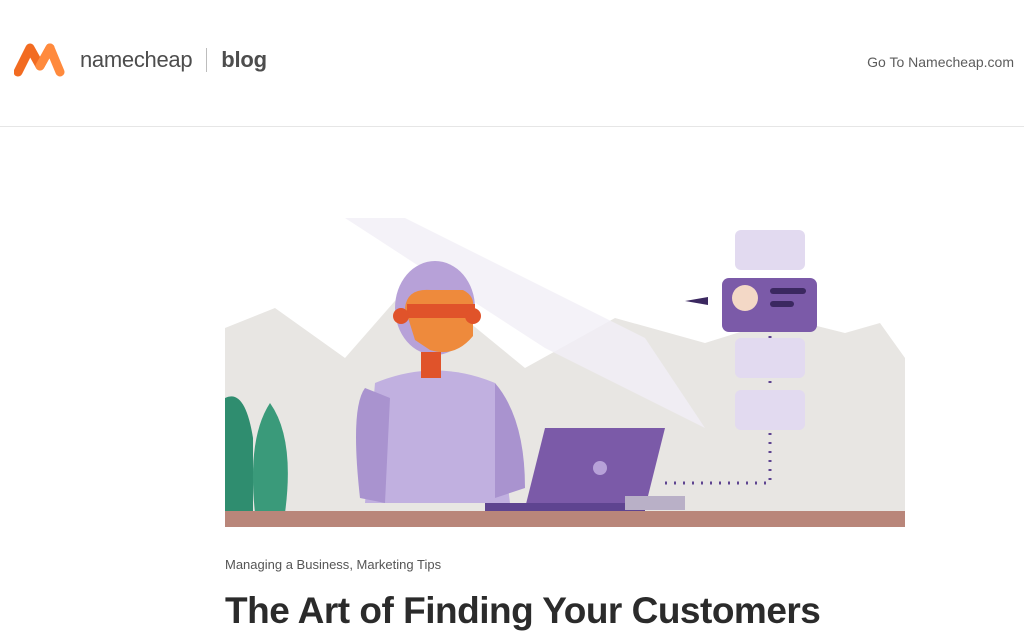  I want to click on brand-name: namecheap, so click(136, 59).